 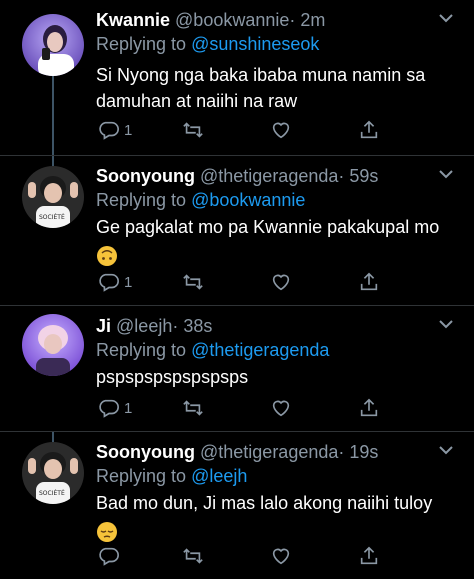 I want to click on replying-to: Replying to @sunshineseok, so click(x=207, y=44).